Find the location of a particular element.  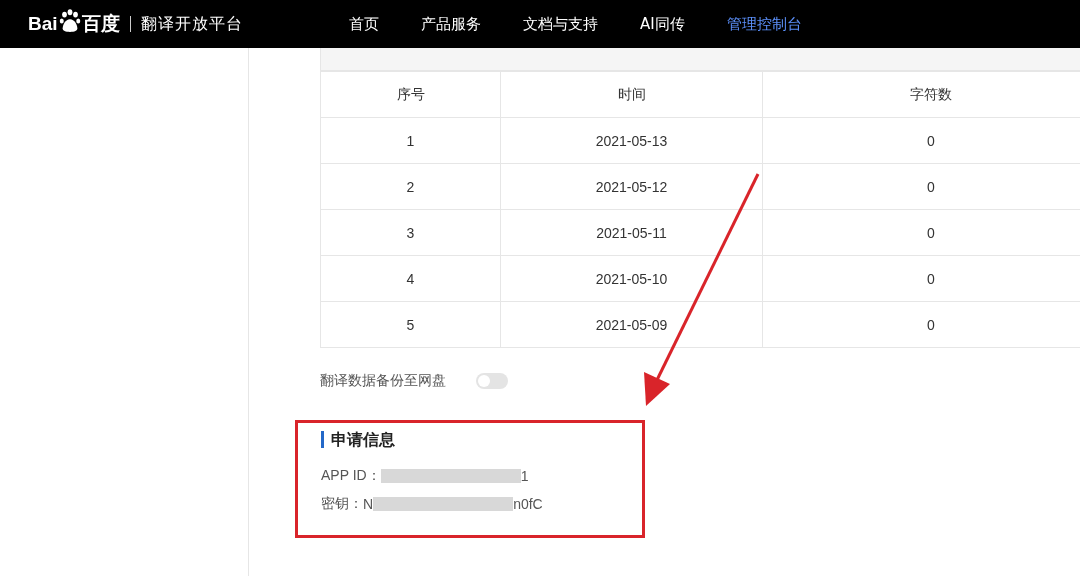

field-value: 1 is located at coordinates (524, 476).